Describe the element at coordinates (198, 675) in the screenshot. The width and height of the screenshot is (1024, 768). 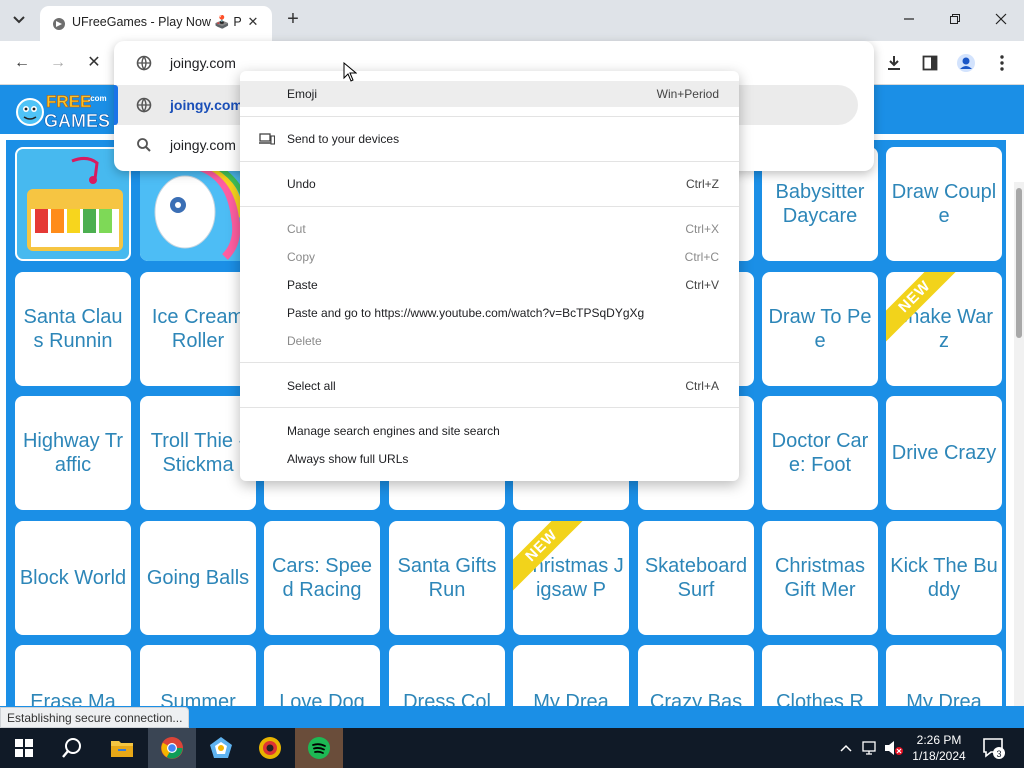
I see `game-tile: Summer` at that location.